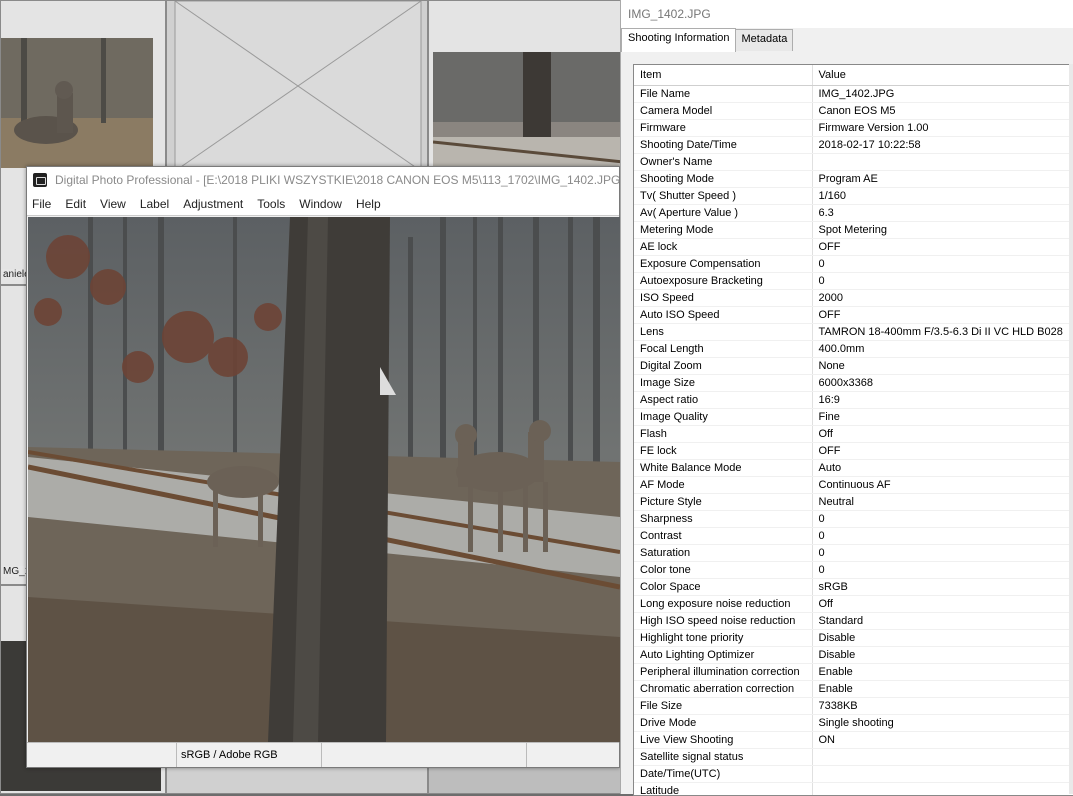 This screenshot has height=796, width=1073. Describe the element at coordinates (942, 213) in the screenshot. I see `row-value: 6.3` at that location.